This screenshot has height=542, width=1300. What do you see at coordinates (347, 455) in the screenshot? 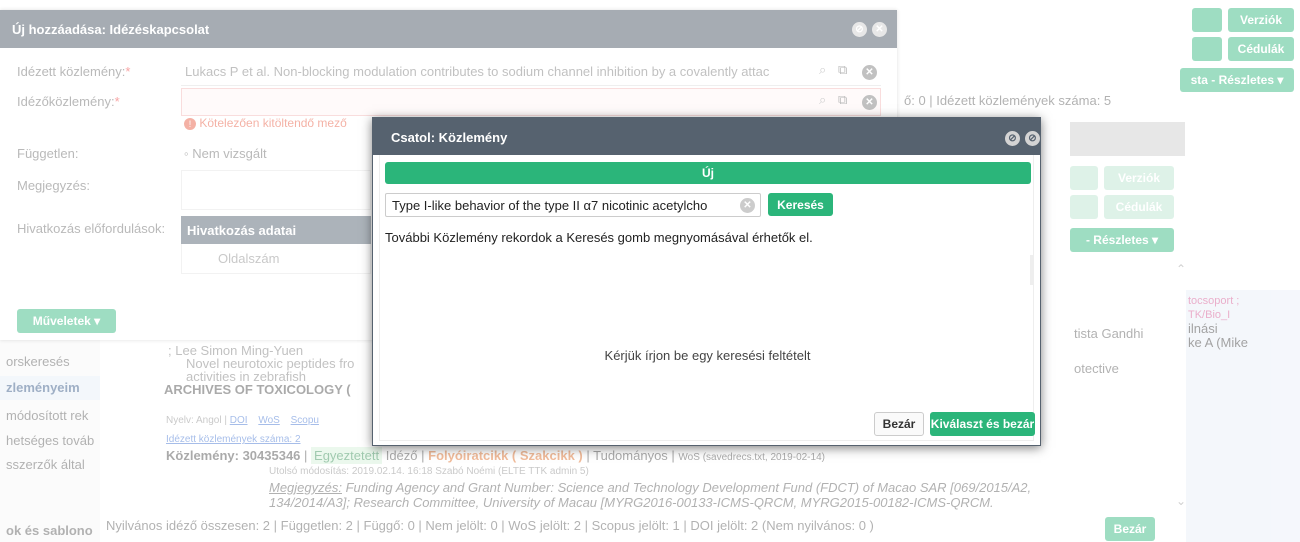
I see `status-badge: Egyeztetett` at bounding box center [347, 455].